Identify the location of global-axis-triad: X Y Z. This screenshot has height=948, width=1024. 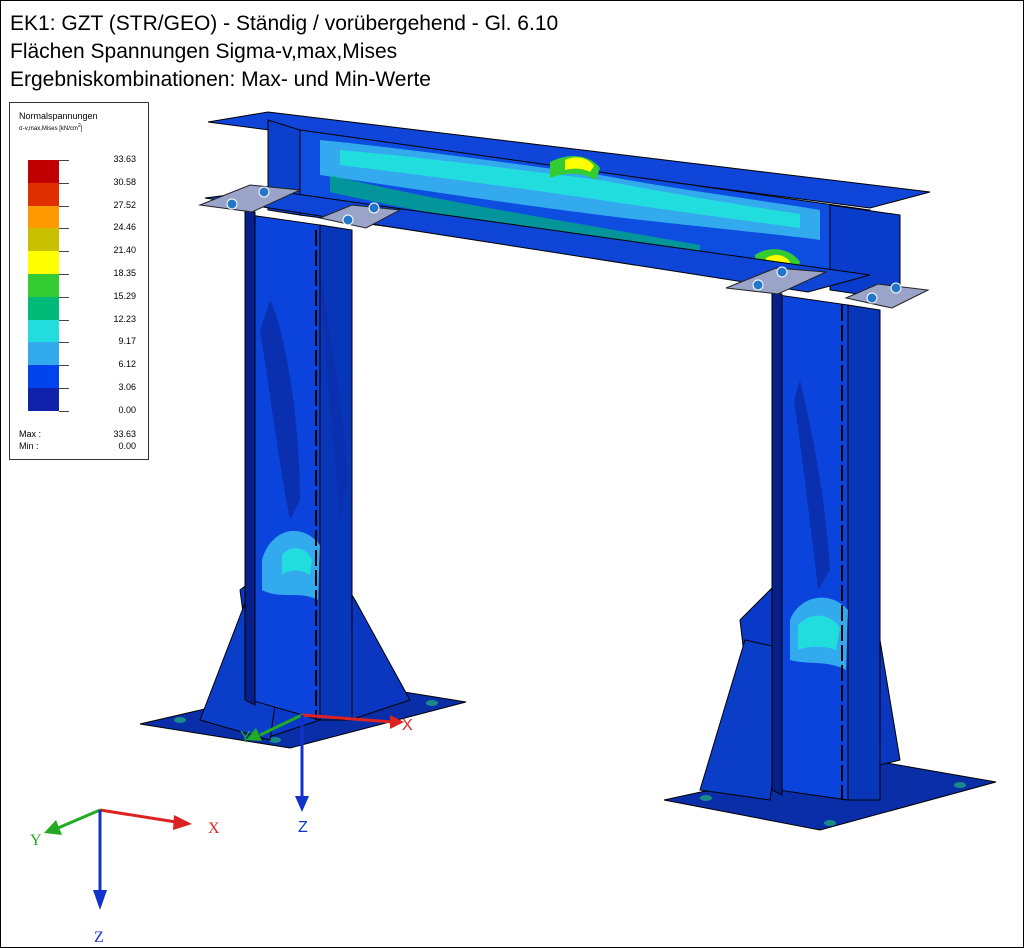
(125, 877).